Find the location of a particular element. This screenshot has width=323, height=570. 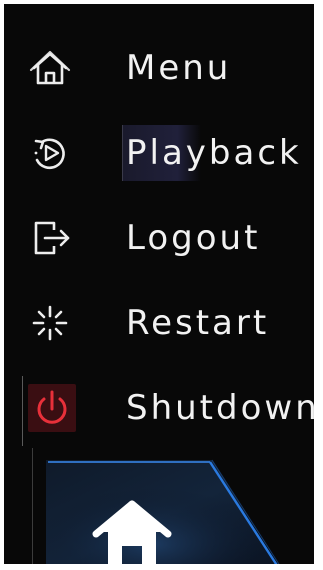

logout-icon is located at coordinates (50, 238).